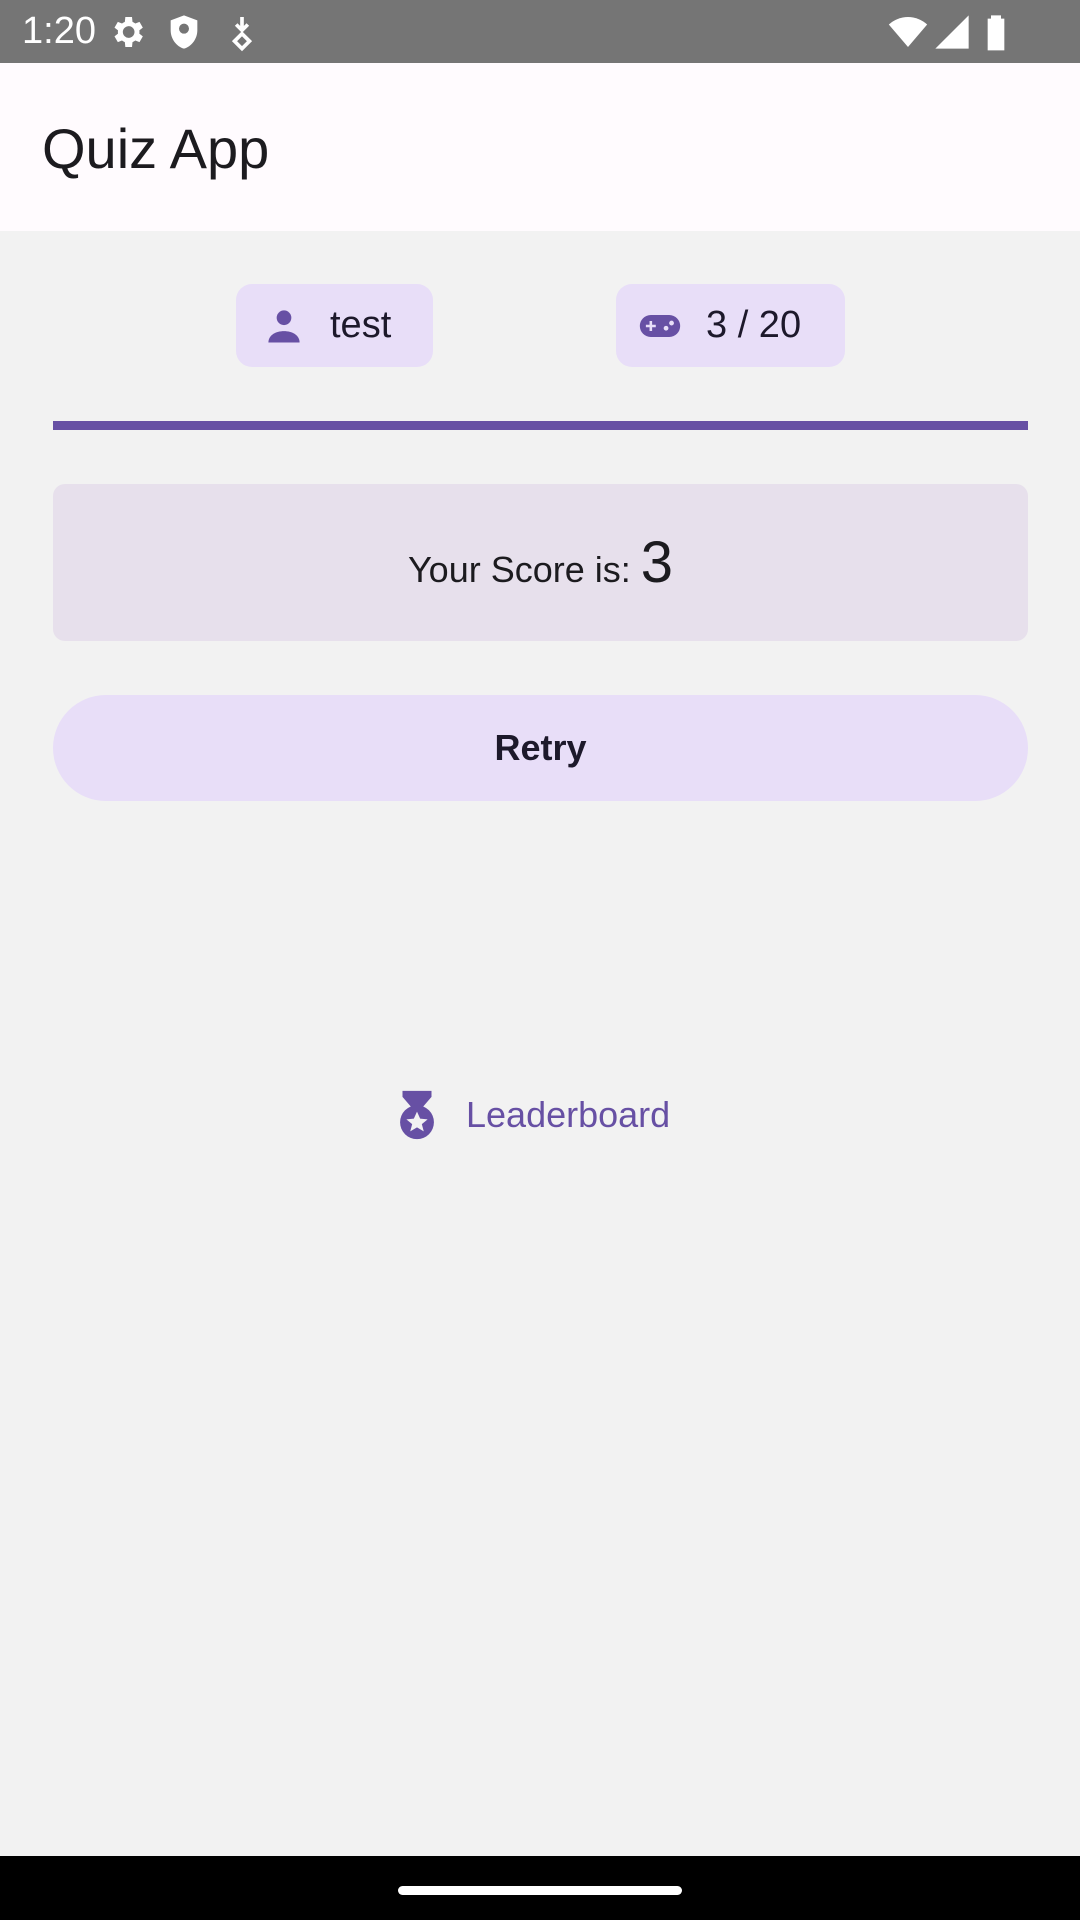 This screenshot has height=1920, width=1080. I want to click on score-card: Your Score is: 3, so click(540, 562).